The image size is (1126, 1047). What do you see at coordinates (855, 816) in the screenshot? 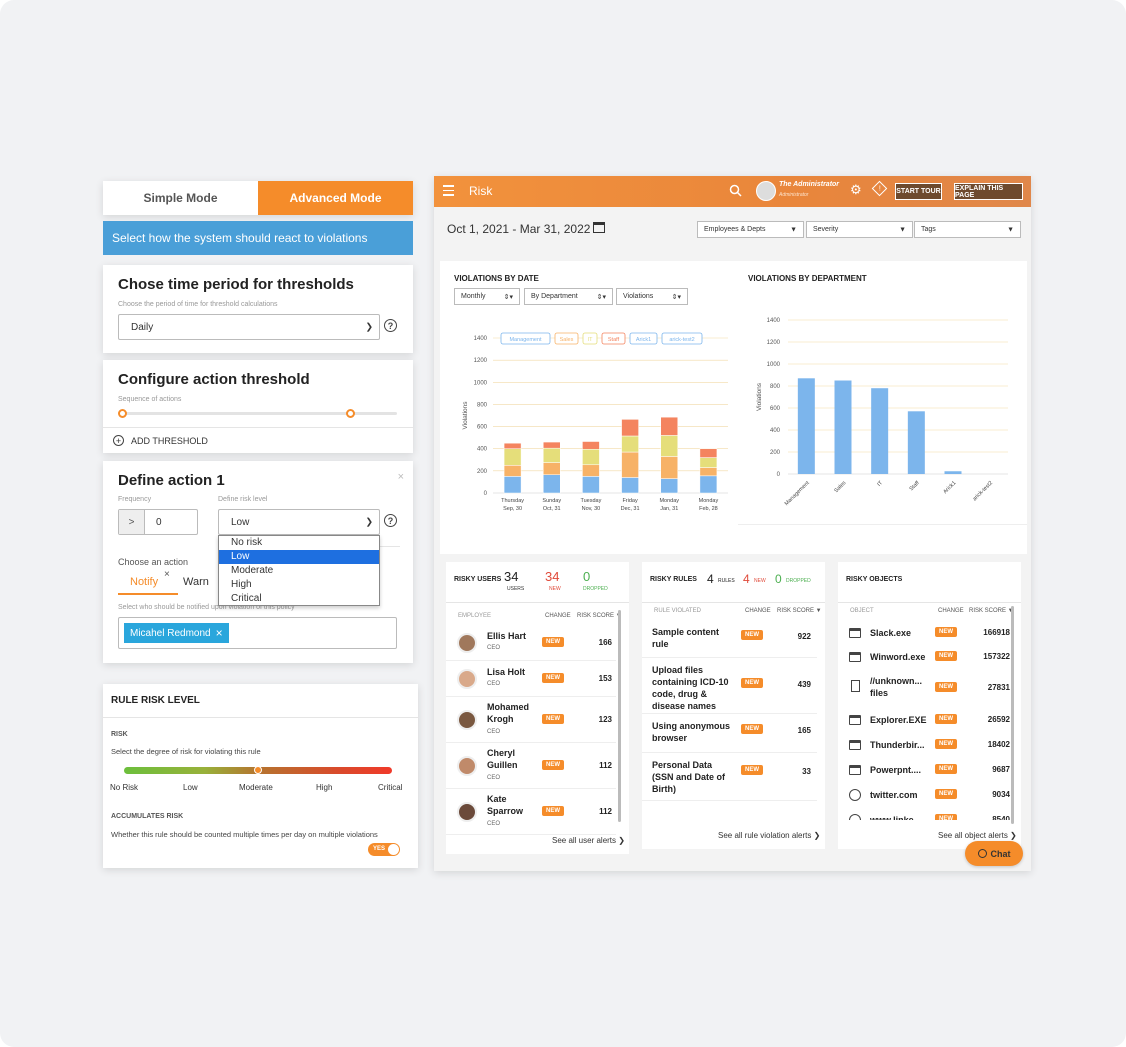
I see `globe-icon` at bounding box center [855, 816].